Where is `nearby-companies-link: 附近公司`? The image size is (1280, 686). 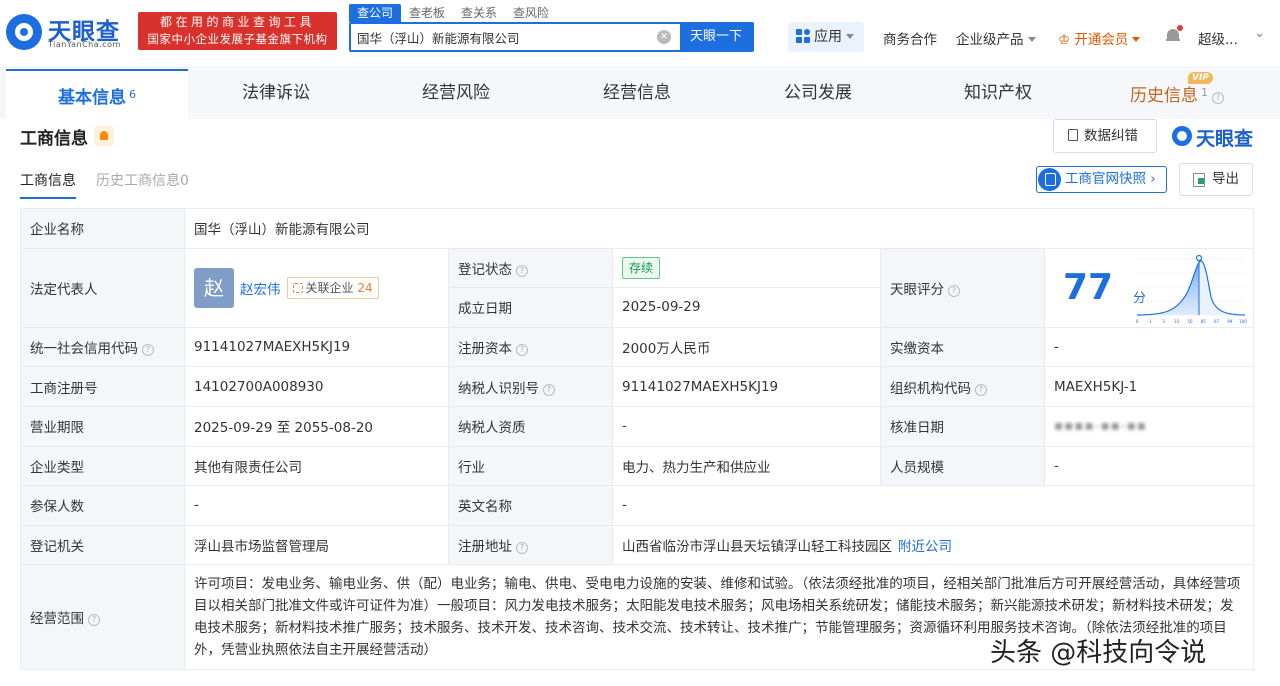 nearby-companies-link: 附近公司 is located at coordinates (925, 547).